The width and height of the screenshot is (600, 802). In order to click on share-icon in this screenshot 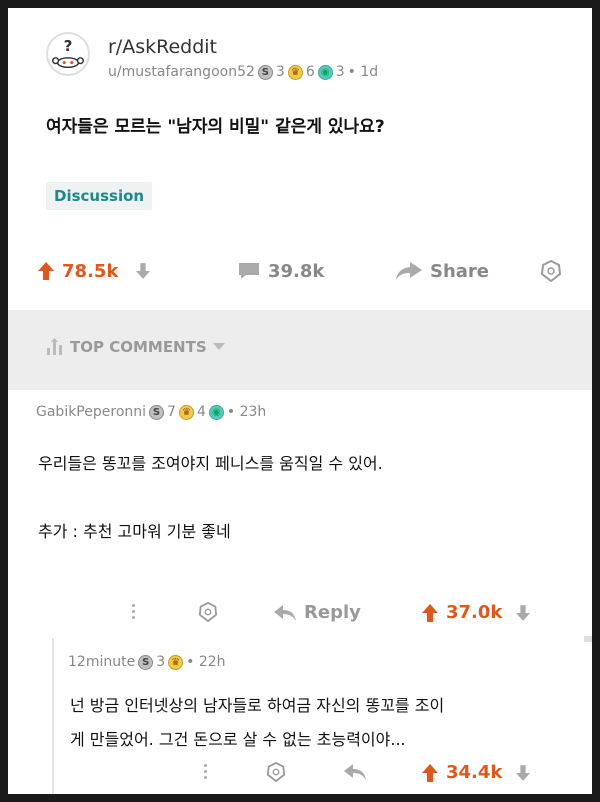, I will do `click(409, 271)`.